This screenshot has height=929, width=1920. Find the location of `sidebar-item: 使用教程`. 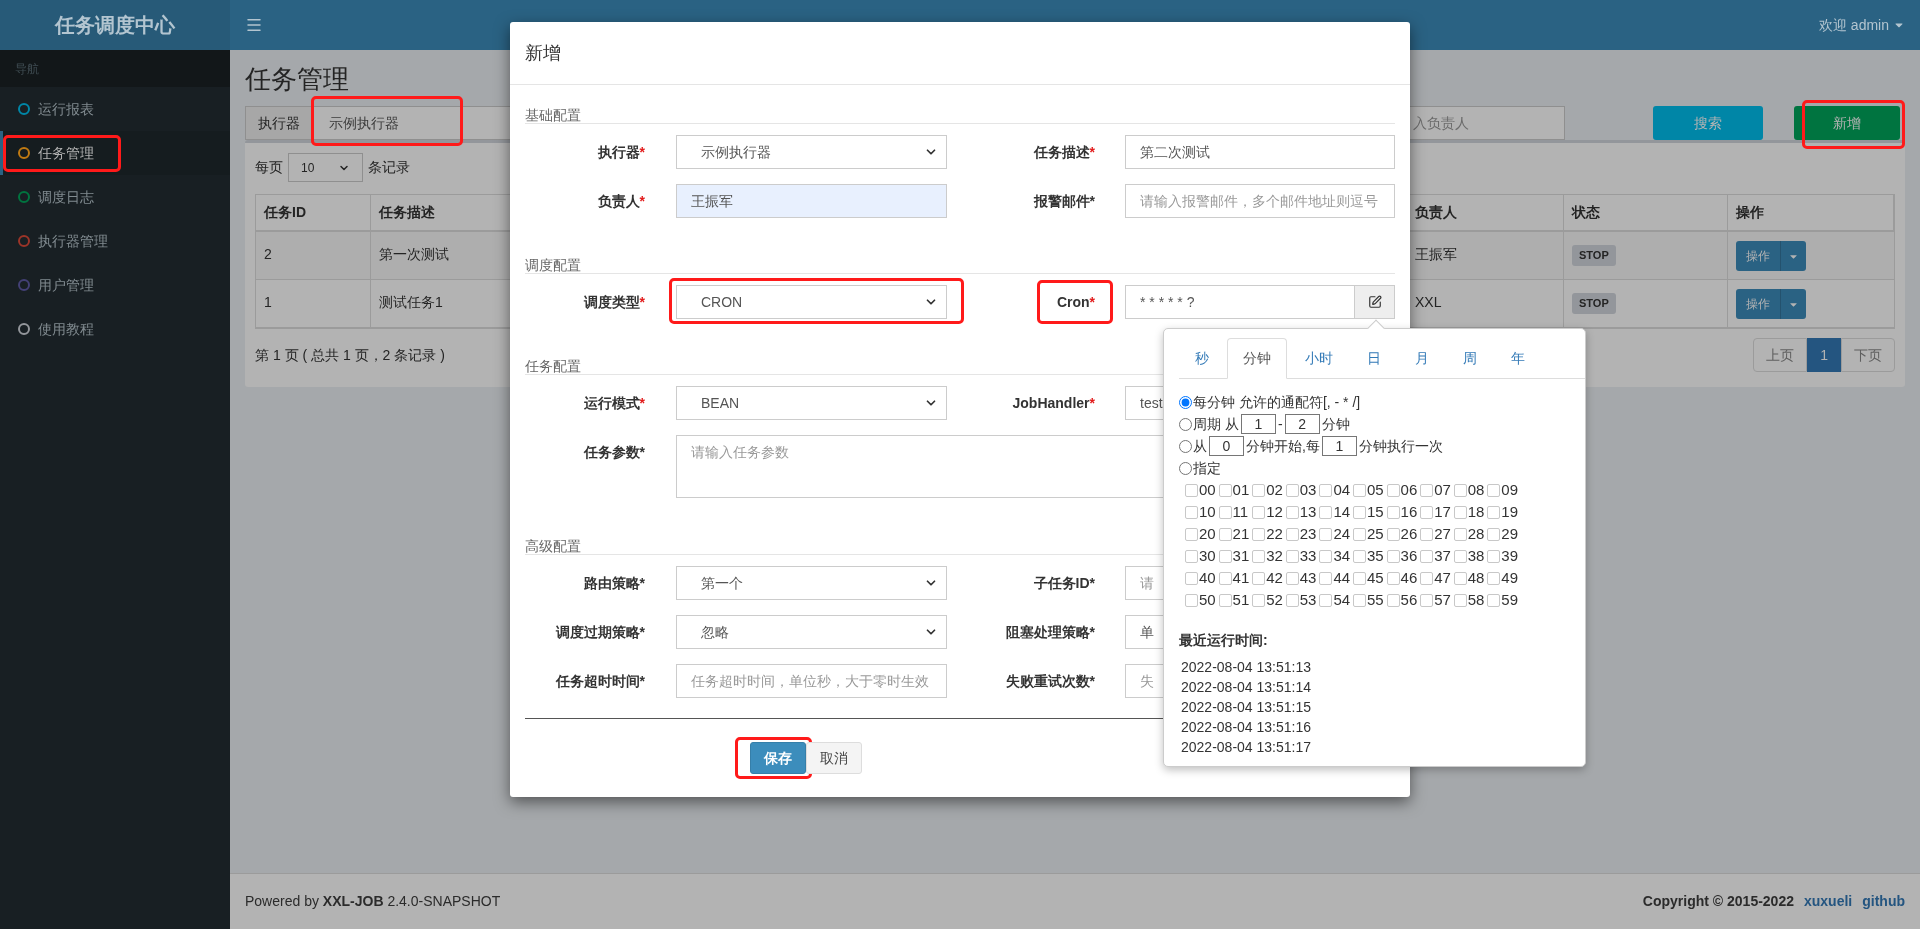

sidebar-item: 使用教程 is located at coordinates (115, 329).